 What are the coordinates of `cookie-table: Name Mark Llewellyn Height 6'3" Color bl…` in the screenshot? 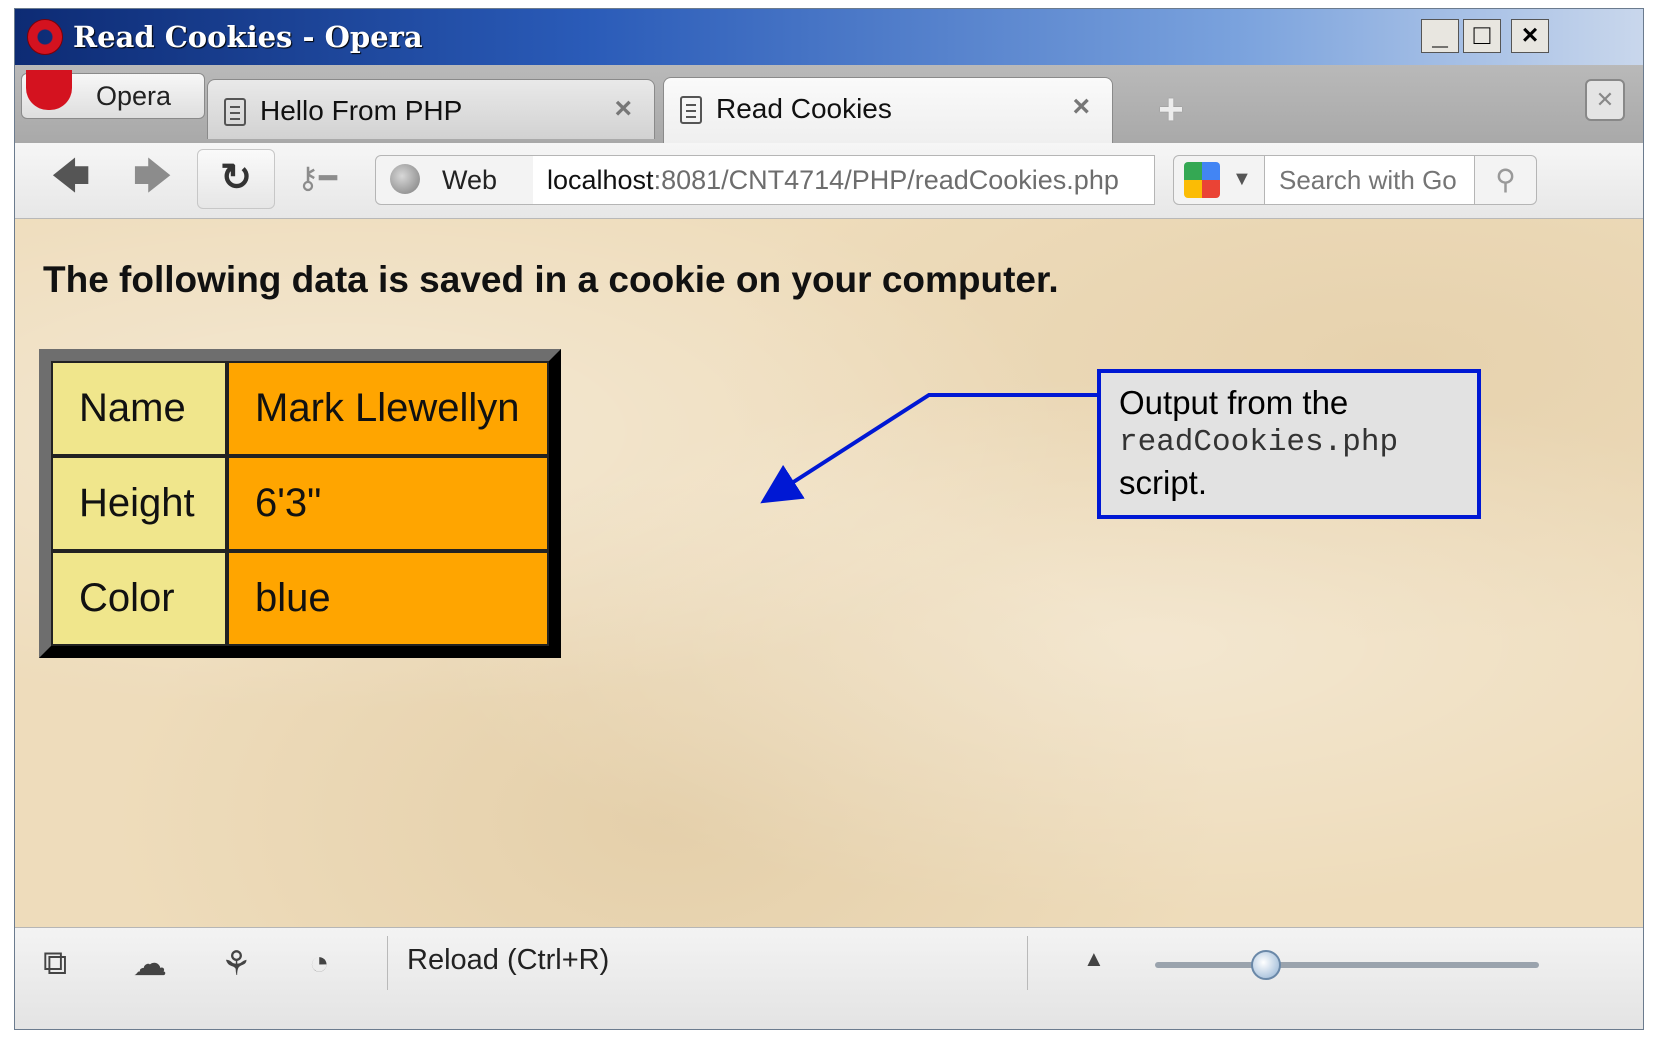 It's located at (300, 503).